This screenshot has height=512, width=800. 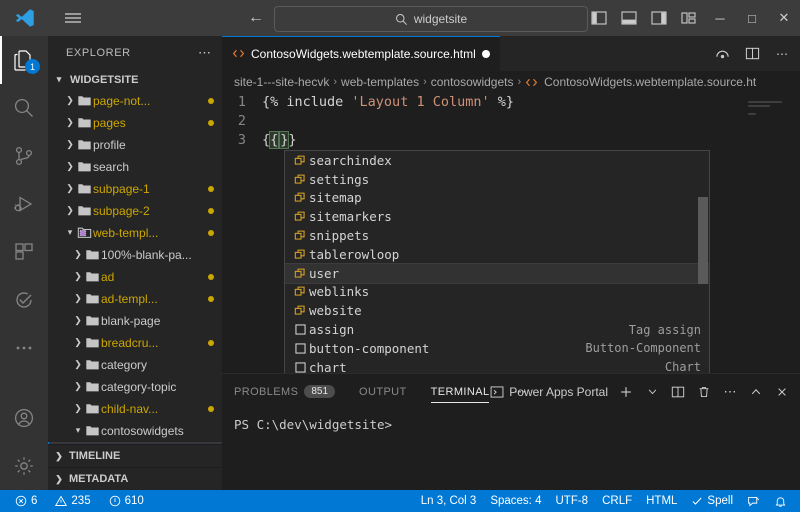 What do you see at coordinates (712, 501) in the screenshot?
I see `status-spell-checker: Spell` at bounding box center [712, 501].